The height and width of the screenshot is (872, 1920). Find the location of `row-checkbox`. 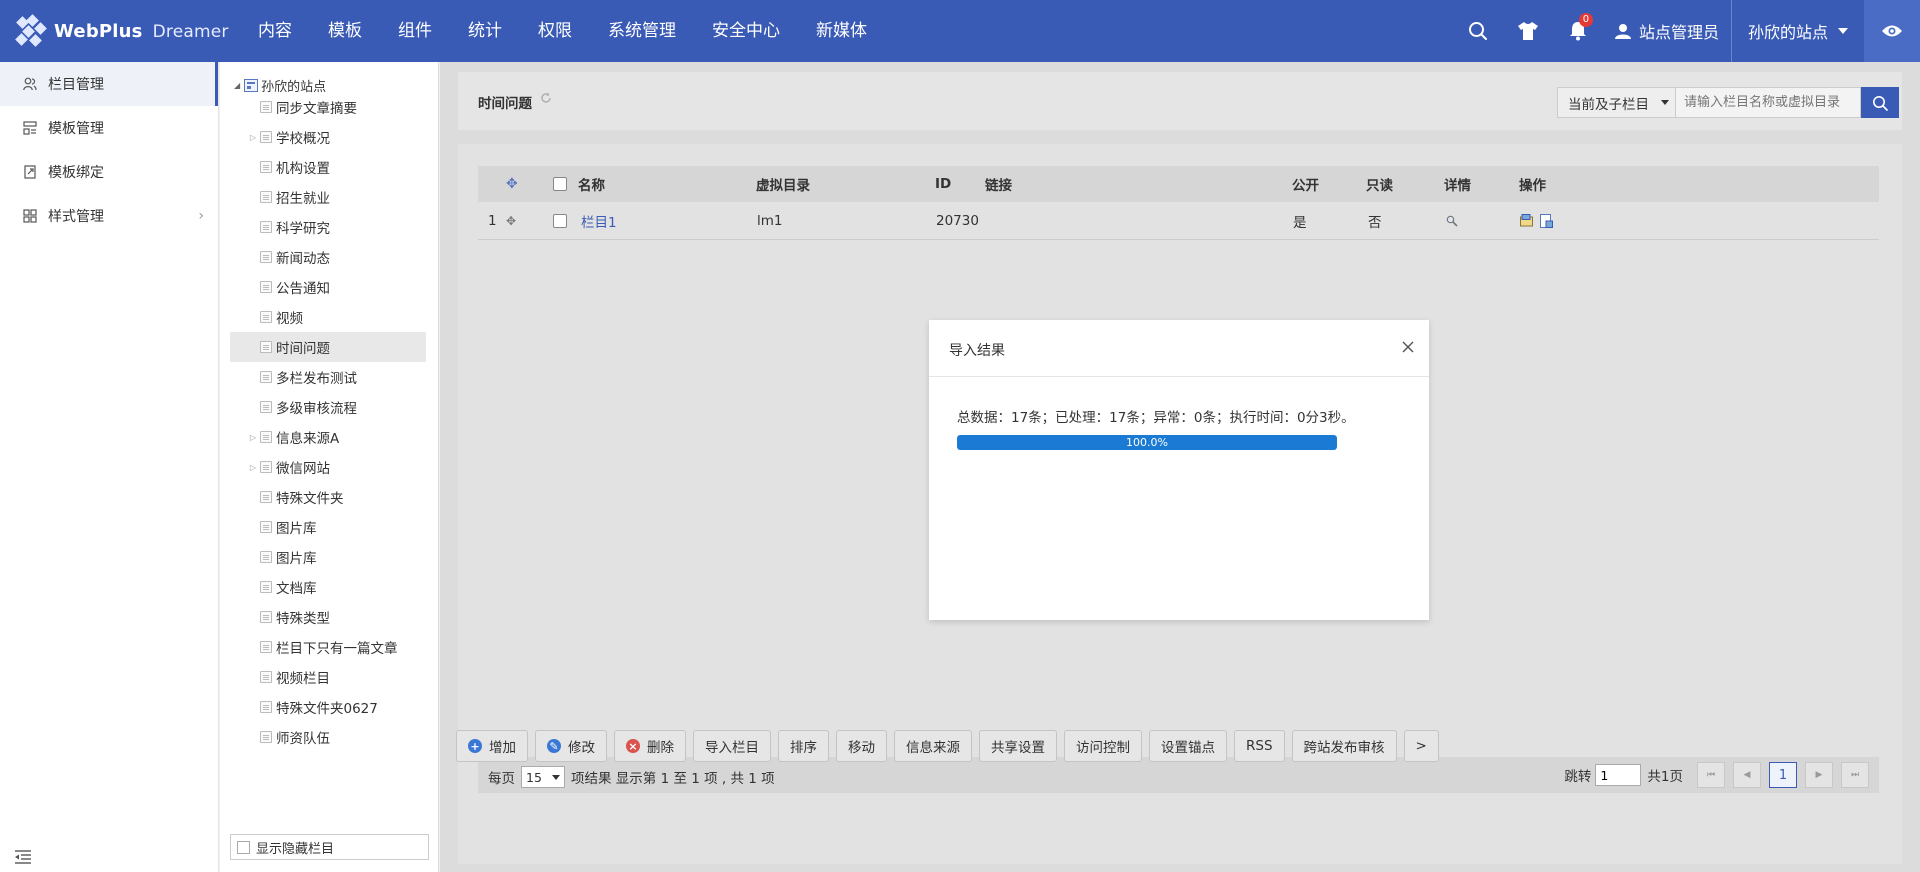

row-checkbox is located at coordinates (560, 220).